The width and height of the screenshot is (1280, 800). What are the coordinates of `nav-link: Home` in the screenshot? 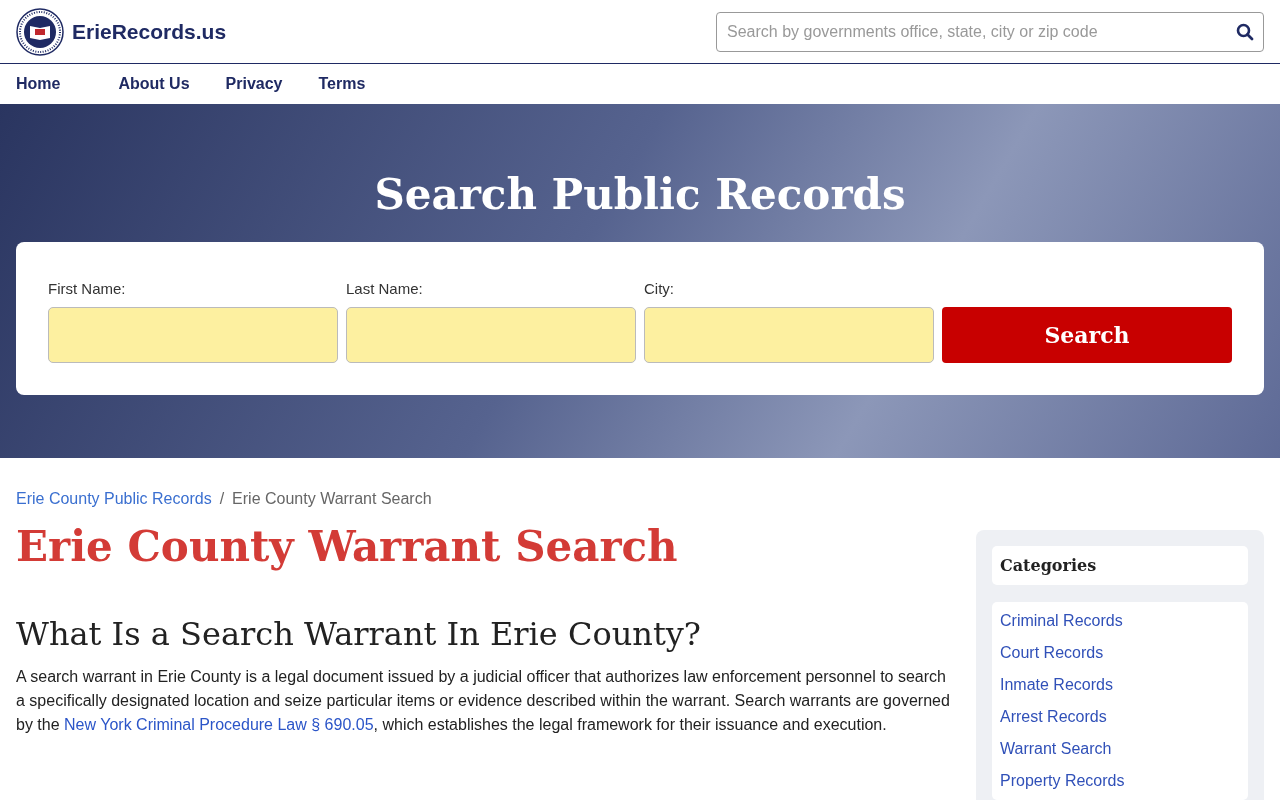 It's located at (38, 84).